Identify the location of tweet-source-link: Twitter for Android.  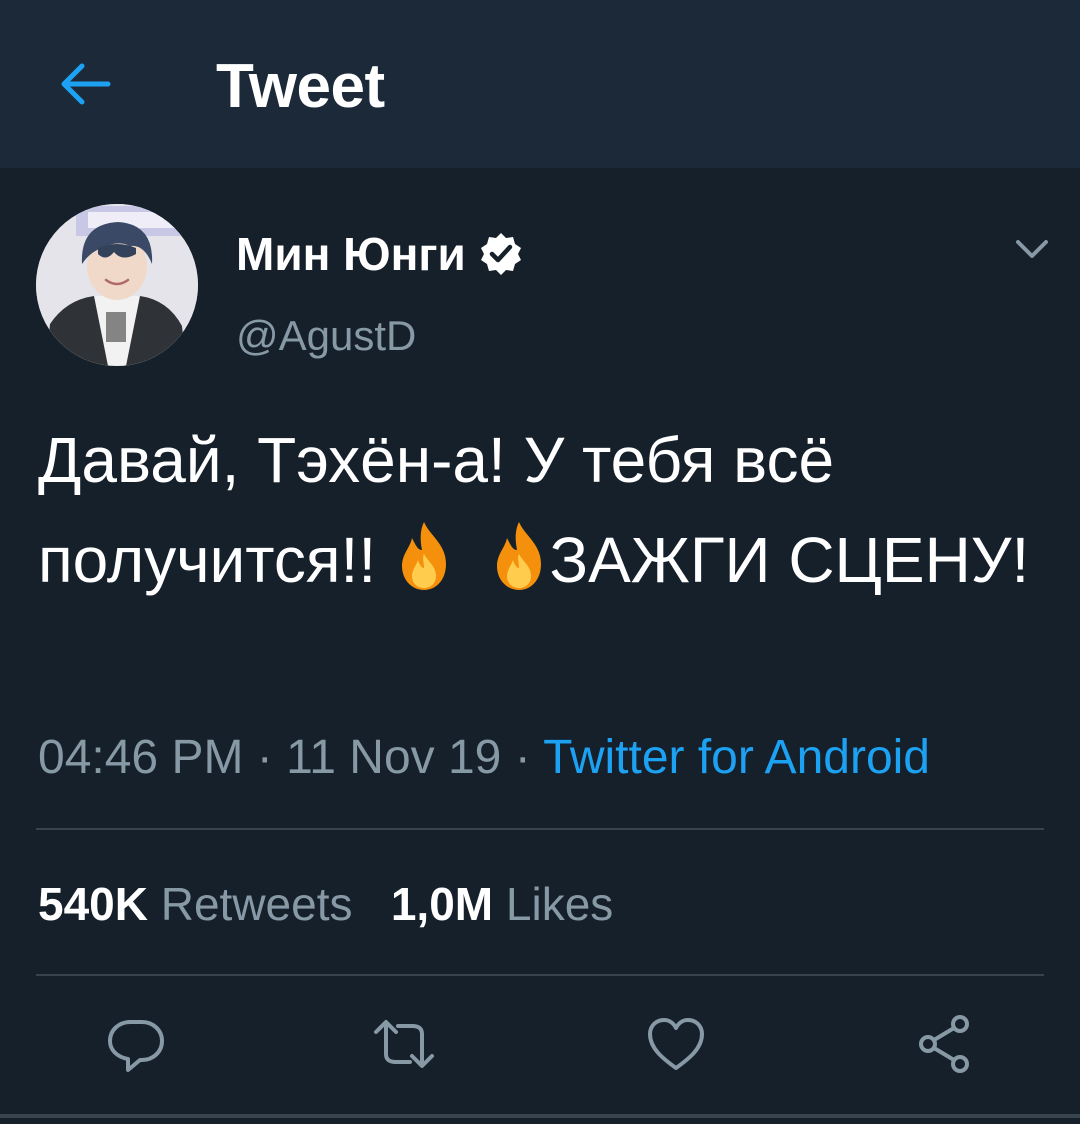
(736, 757).